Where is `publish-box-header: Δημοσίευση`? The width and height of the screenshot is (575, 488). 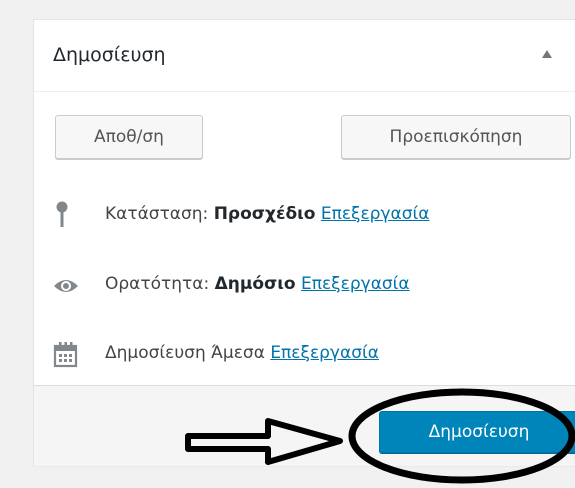
publish-box-header: Δημοσίευση is located at coordinates (304, 56).